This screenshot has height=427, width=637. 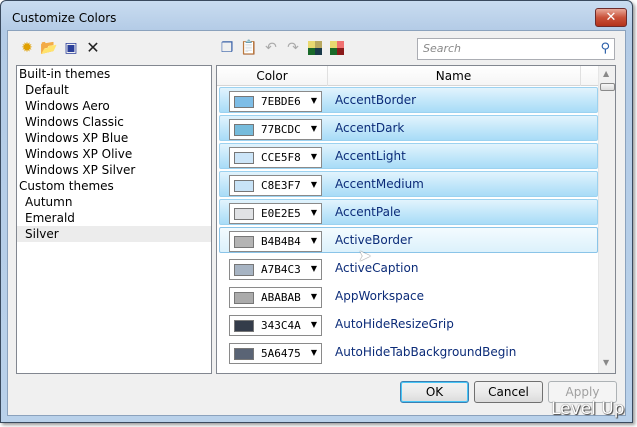 I want to click on theme-group-header: Custom themes, so click(x=66, y=186).